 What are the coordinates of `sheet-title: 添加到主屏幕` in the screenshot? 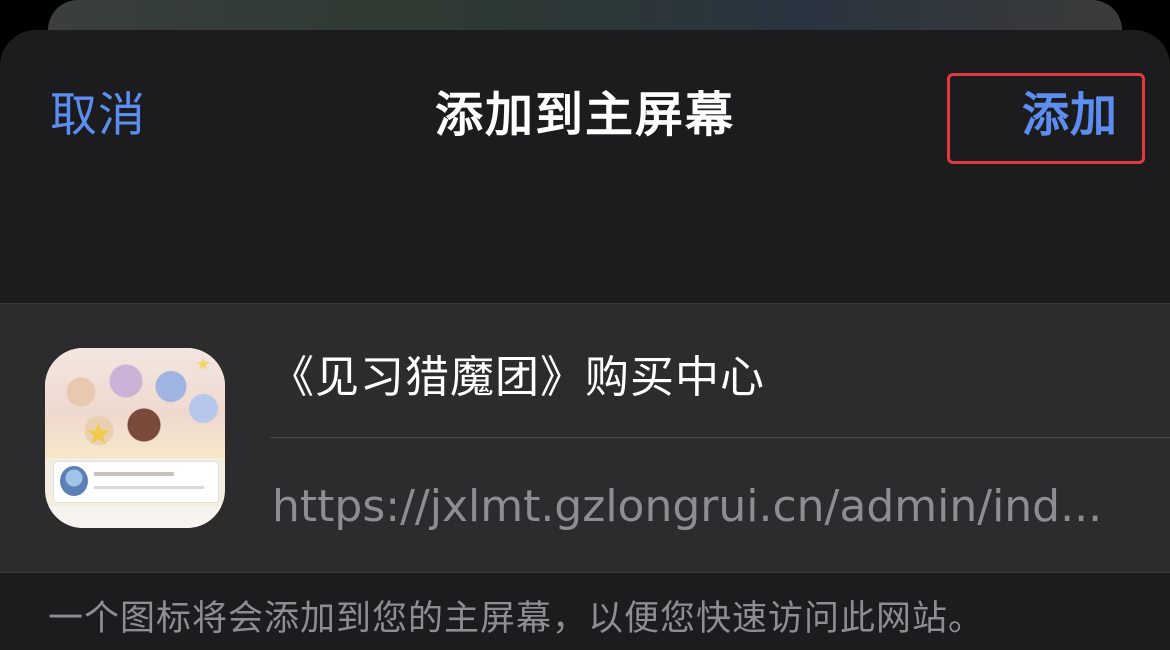 It's located at (584, 115).